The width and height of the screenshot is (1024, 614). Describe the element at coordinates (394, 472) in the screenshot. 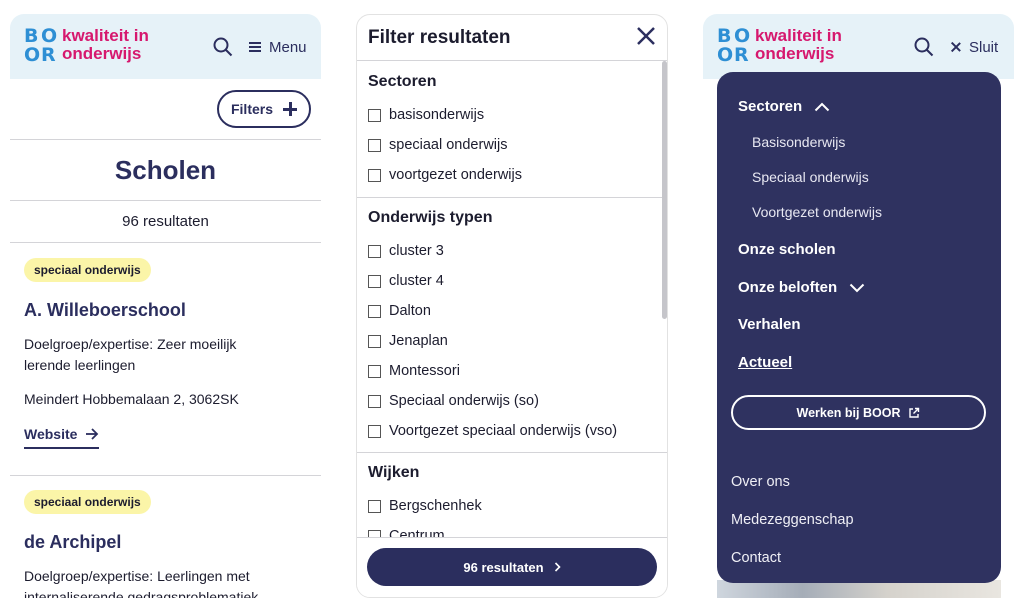

I see `section-title-wijken: Wijken` at that location.